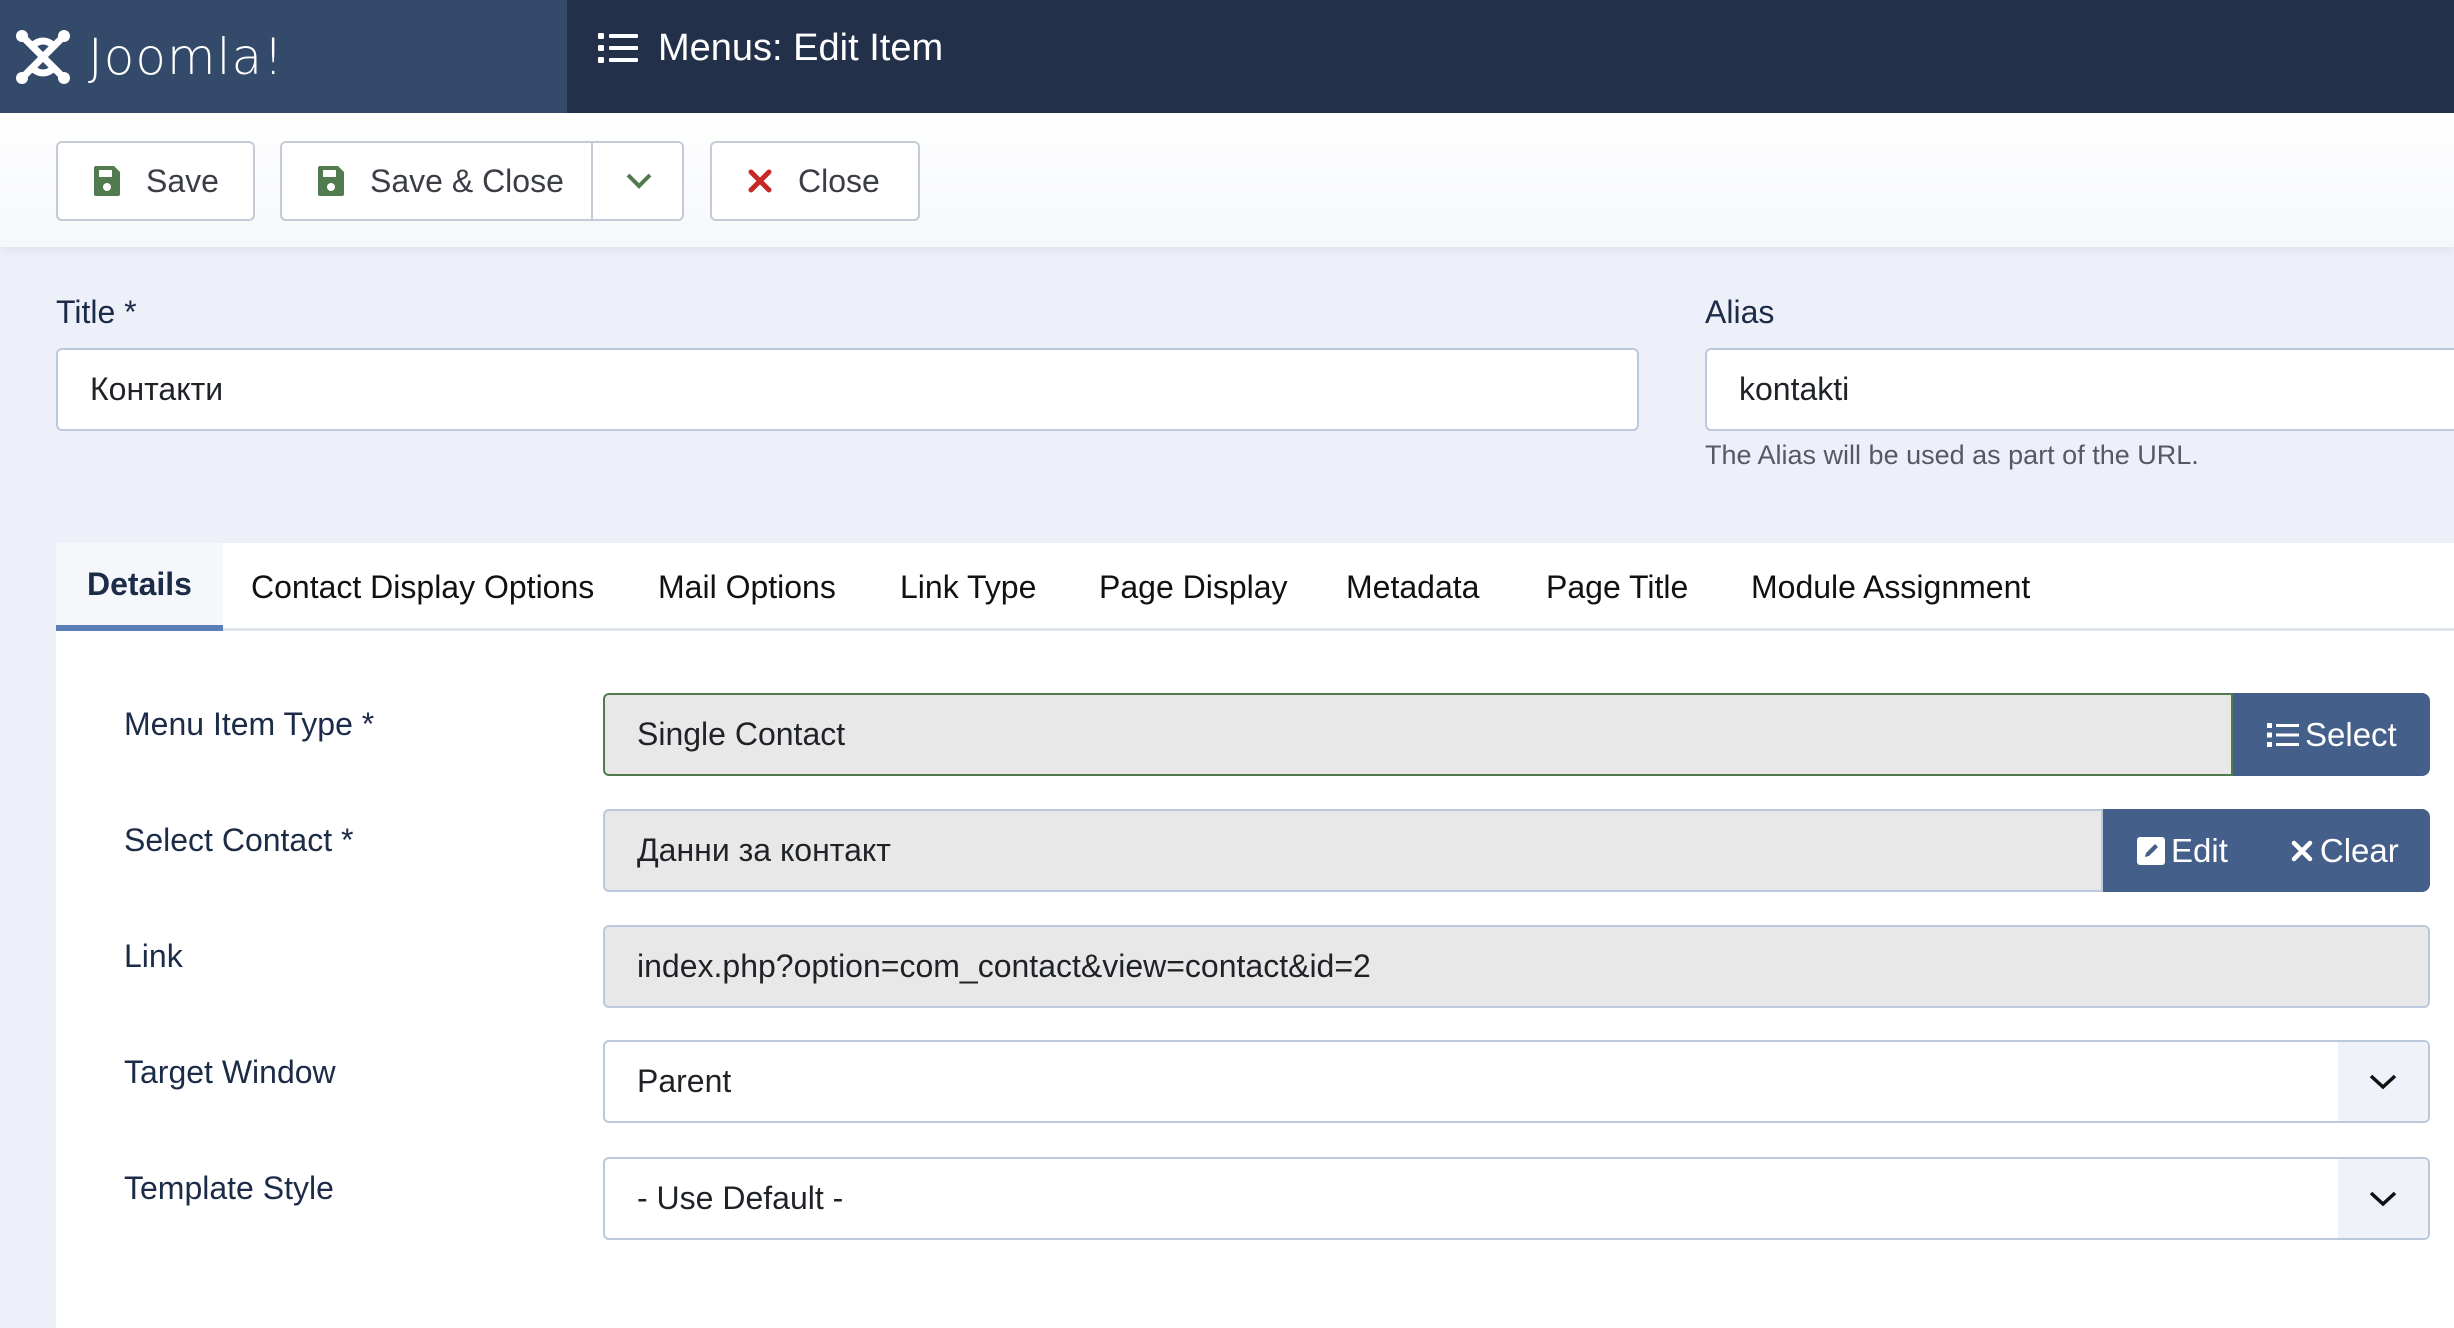  I want to click on tab-link-type: Link Type, so click(968, 587).